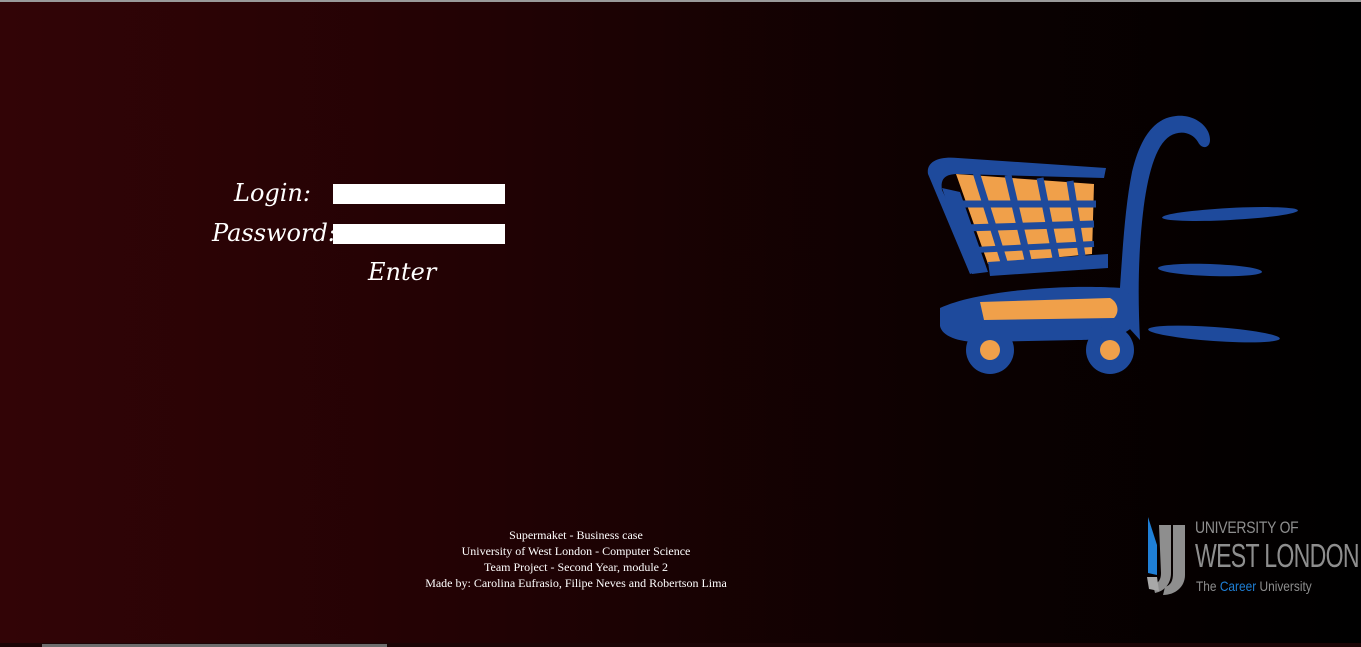 Image resolution: width=1361 pixels, height=647 pixels. What do you see at coordinates (402, 272) in the screenshot?
I see `enter-button: Enter` at bounding box center [402, 272].